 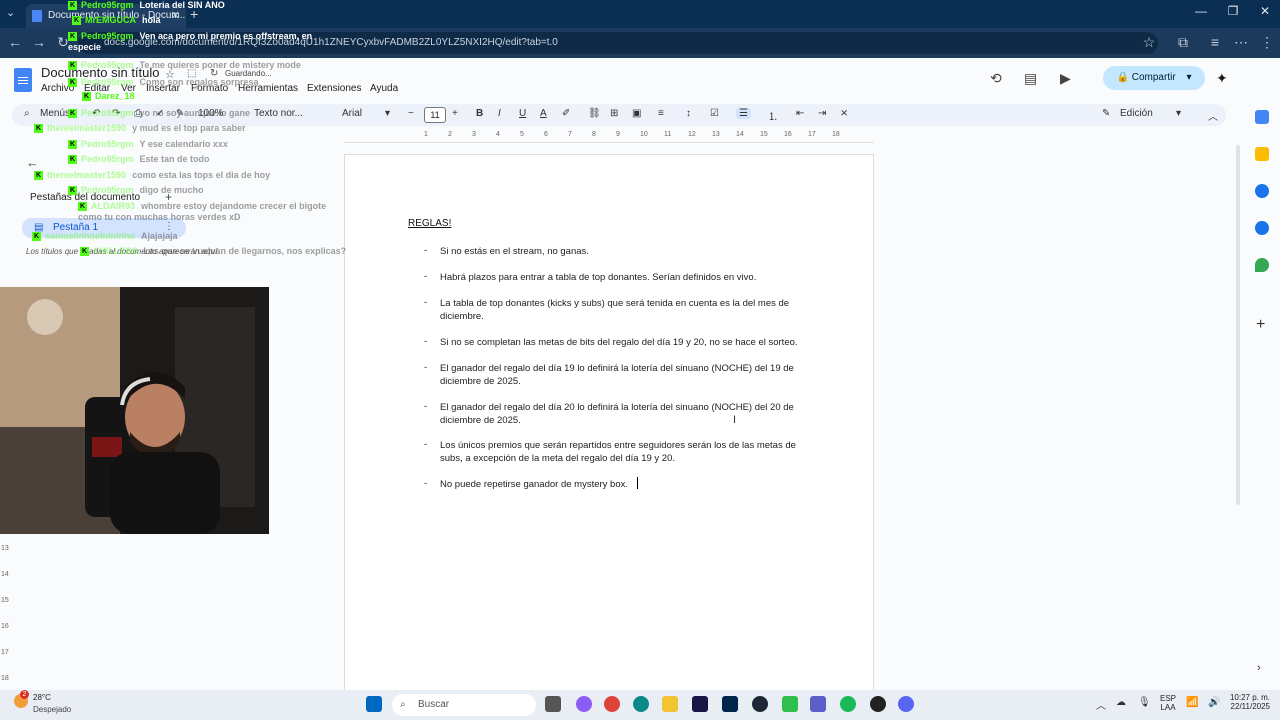 I want to click on chat-message: Ksamuelinhoelnininho Ajajajaja, so click(x=105, y=236).